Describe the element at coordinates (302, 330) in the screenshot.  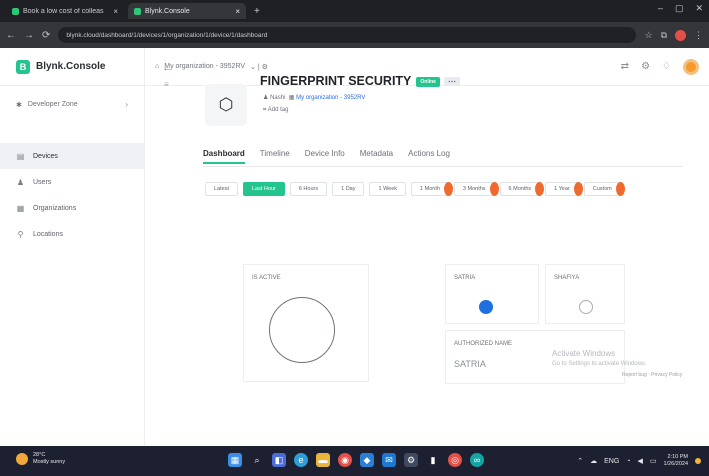
I see `status-indicator-circle` at that location.